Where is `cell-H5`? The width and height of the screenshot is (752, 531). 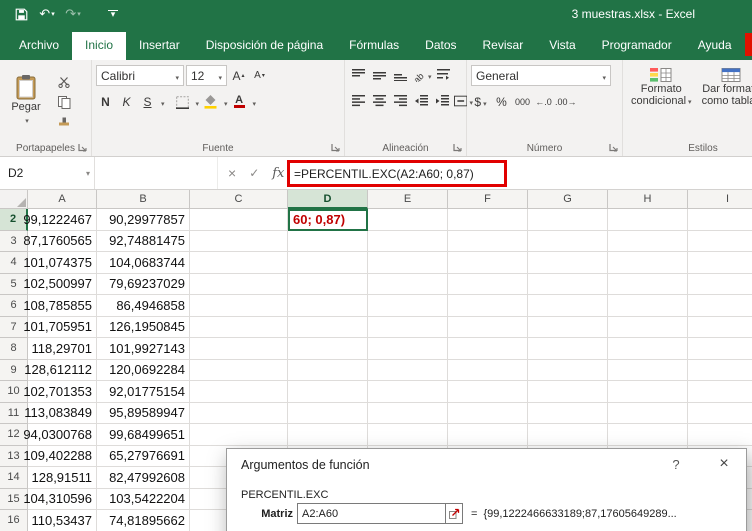 cell-H5 is located at coordinates (648, 284).